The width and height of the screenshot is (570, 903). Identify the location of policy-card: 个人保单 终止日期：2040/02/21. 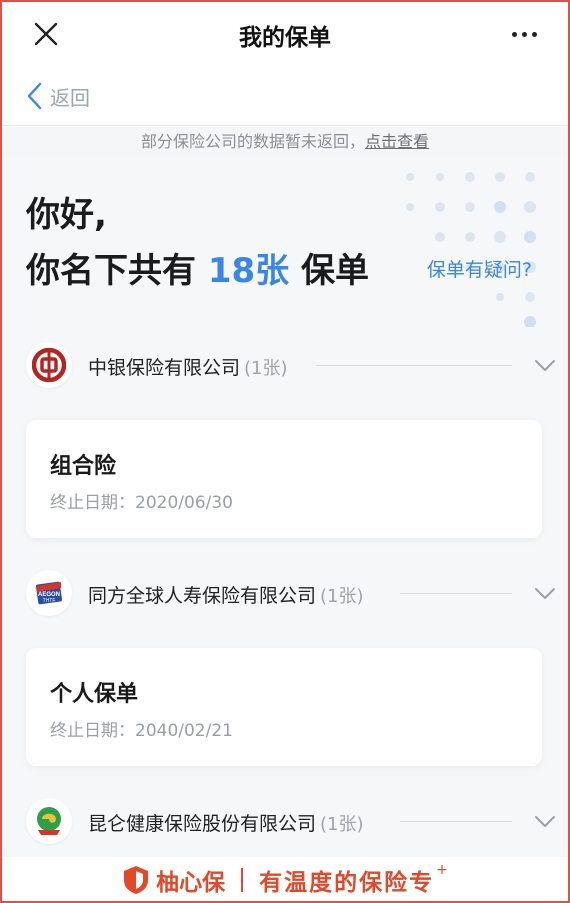
(284, 707).